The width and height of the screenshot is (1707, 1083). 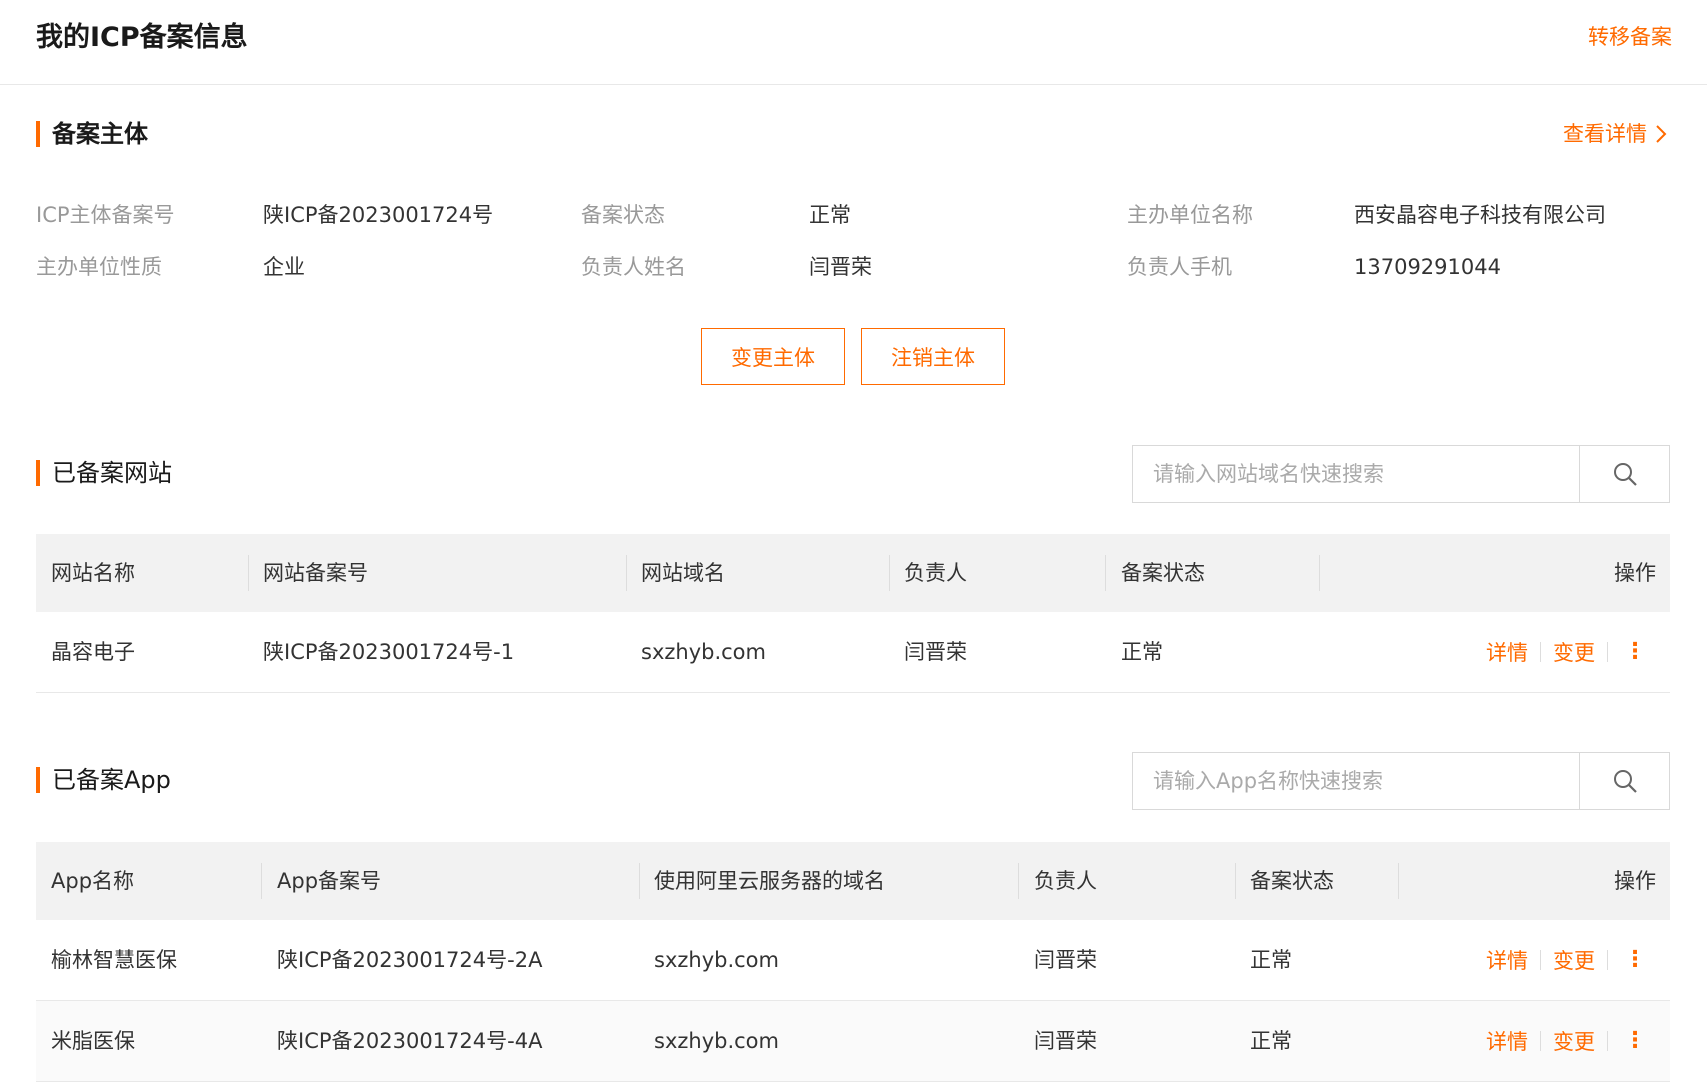 I want to click on organizer-name-label: 主办单位名称, so click(x=1190, y=215).